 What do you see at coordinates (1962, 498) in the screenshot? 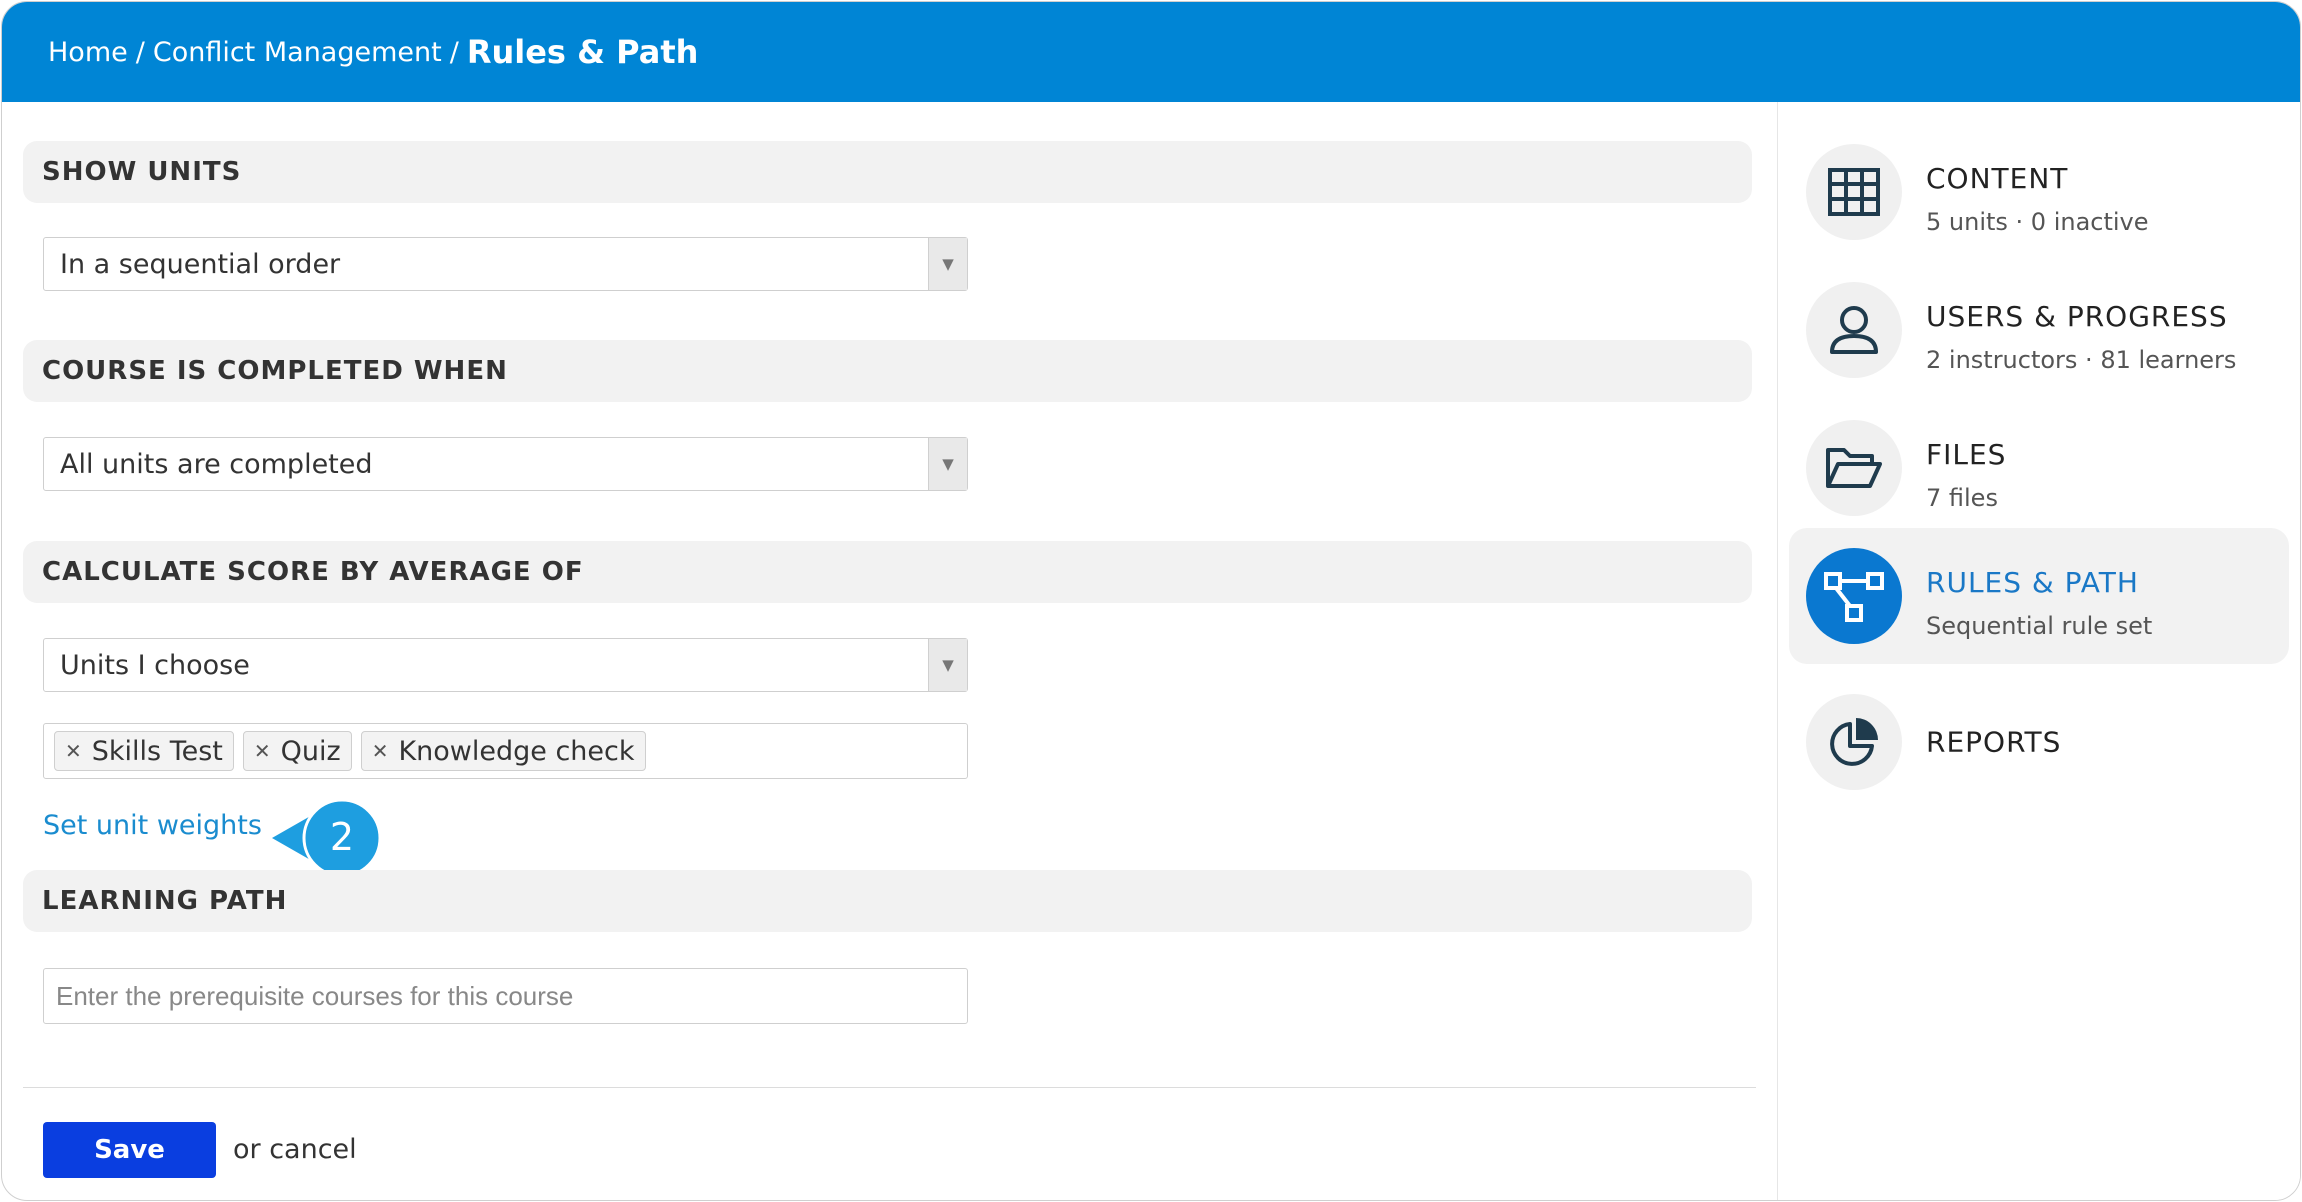
I see `sidebar-item-subtitle: 7 files` at bounding box center [1962, 498].